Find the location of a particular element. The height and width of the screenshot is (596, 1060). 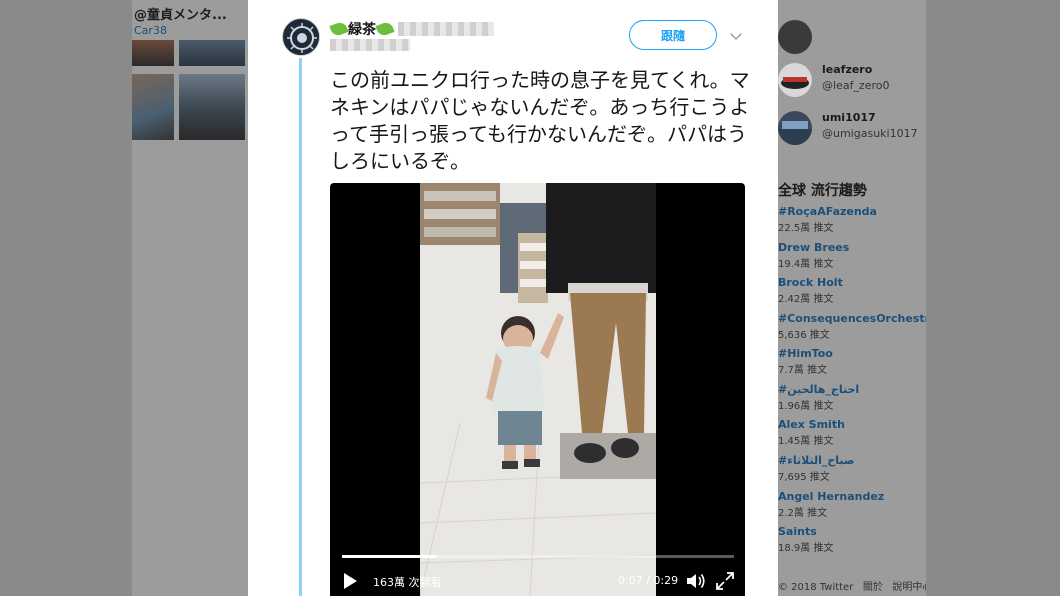

trend-item: #RoçaAFazenda 22.5萬 推文 is located at coordinates (852, 219).